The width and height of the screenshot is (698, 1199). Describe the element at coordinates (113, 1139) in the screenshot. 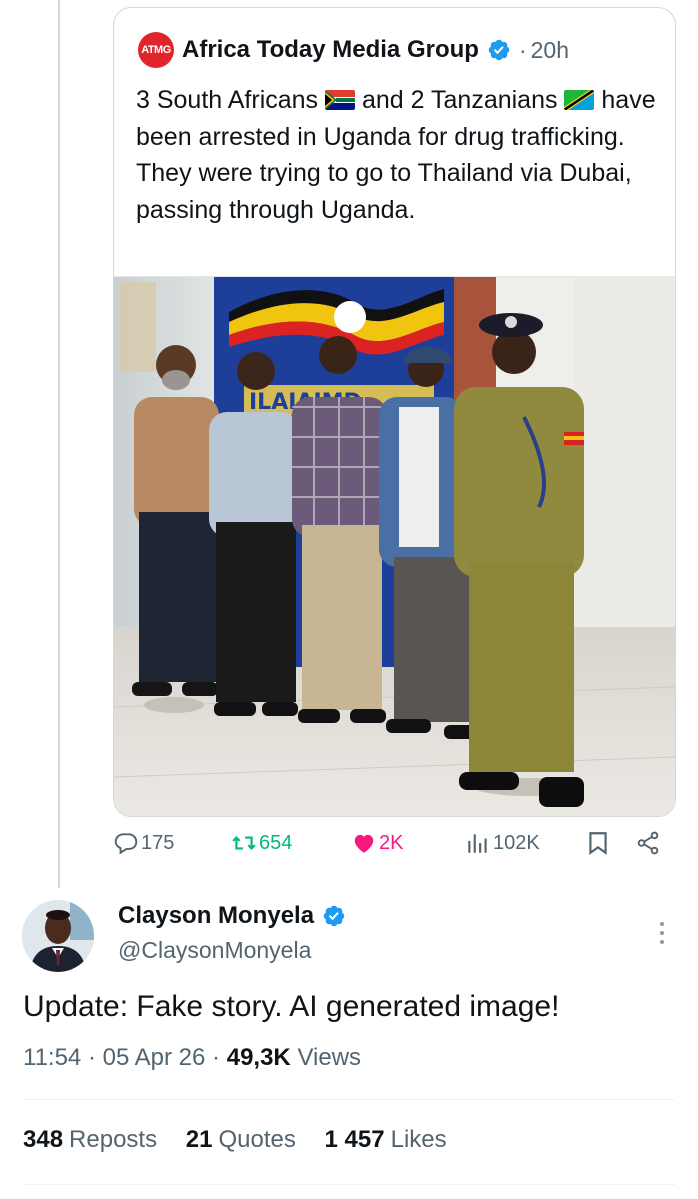

I see `reposts-label: Reposts` at that location.